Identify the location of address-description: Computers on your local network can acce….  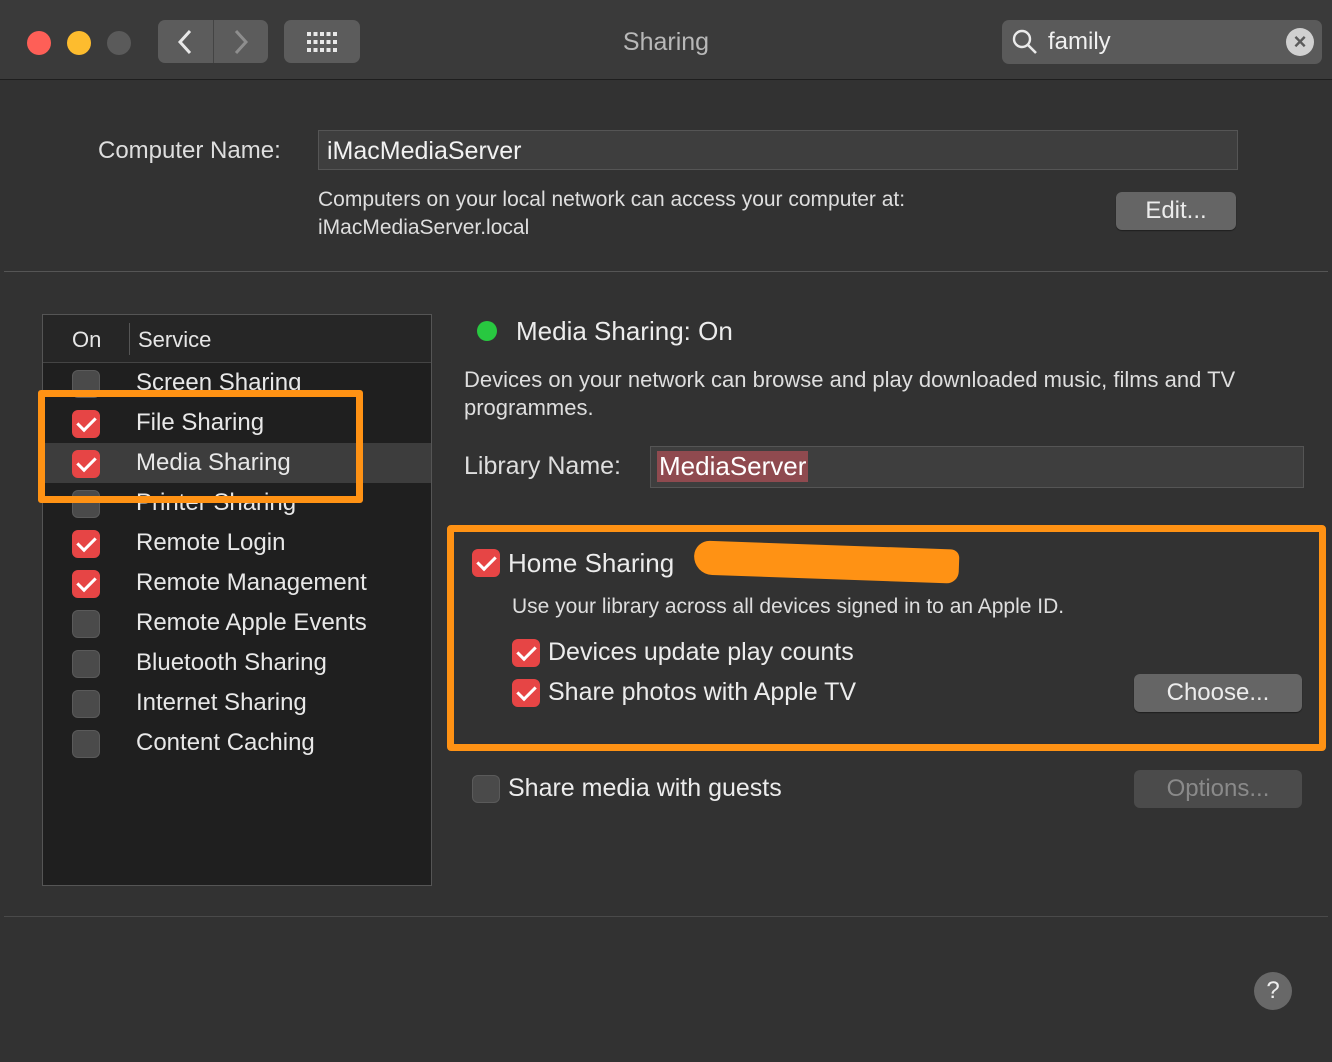
(612, 199).